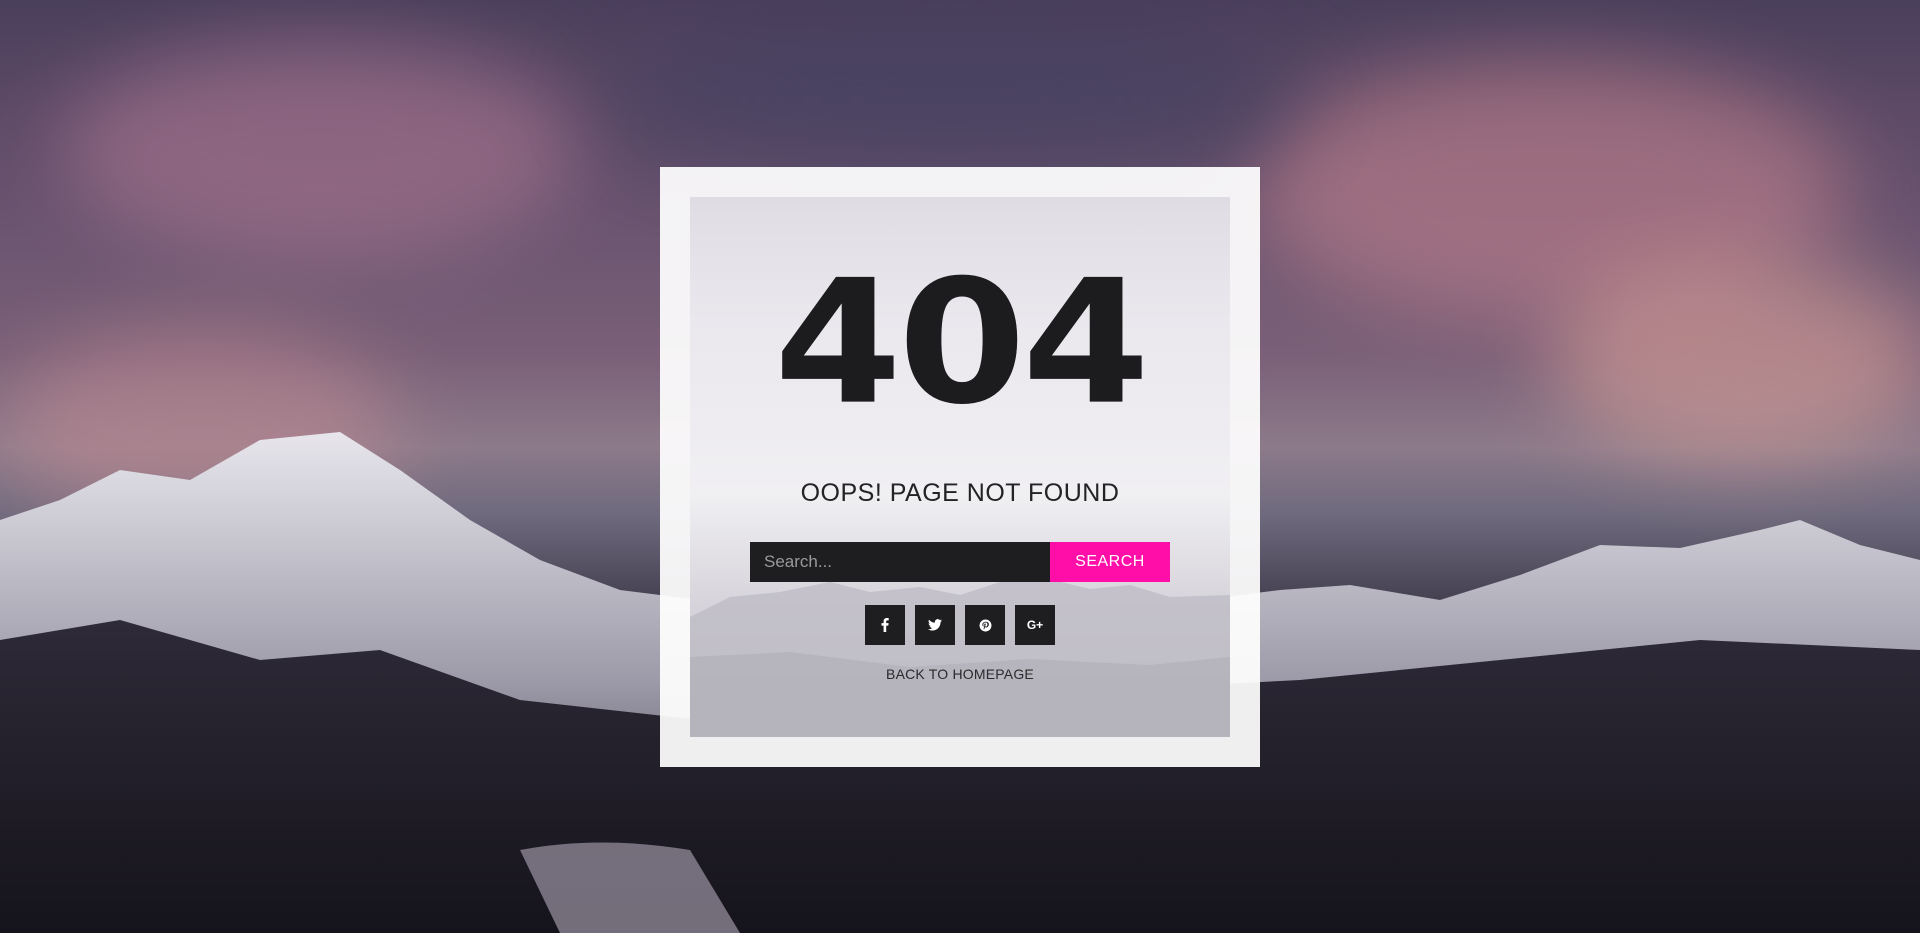 The height and width of the screenshot is (933, 1920). I want to click on facebook-icon, so click(885, 625).